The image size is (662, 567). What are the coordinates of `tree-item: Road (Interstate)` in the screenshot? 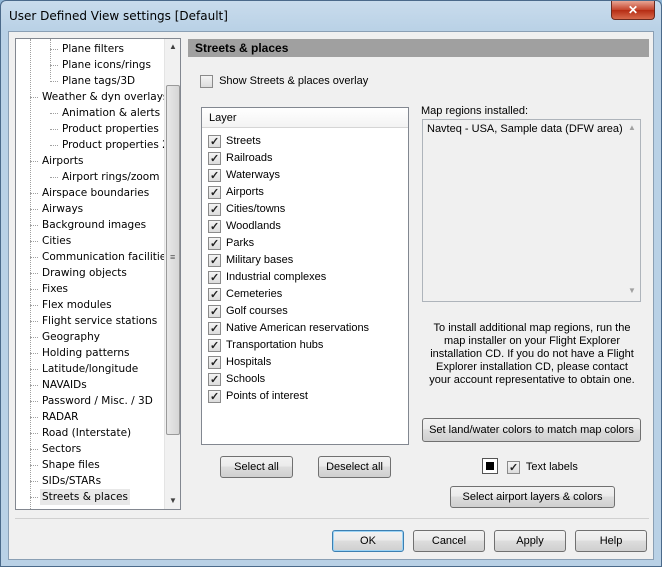 It's located at (86, 433).